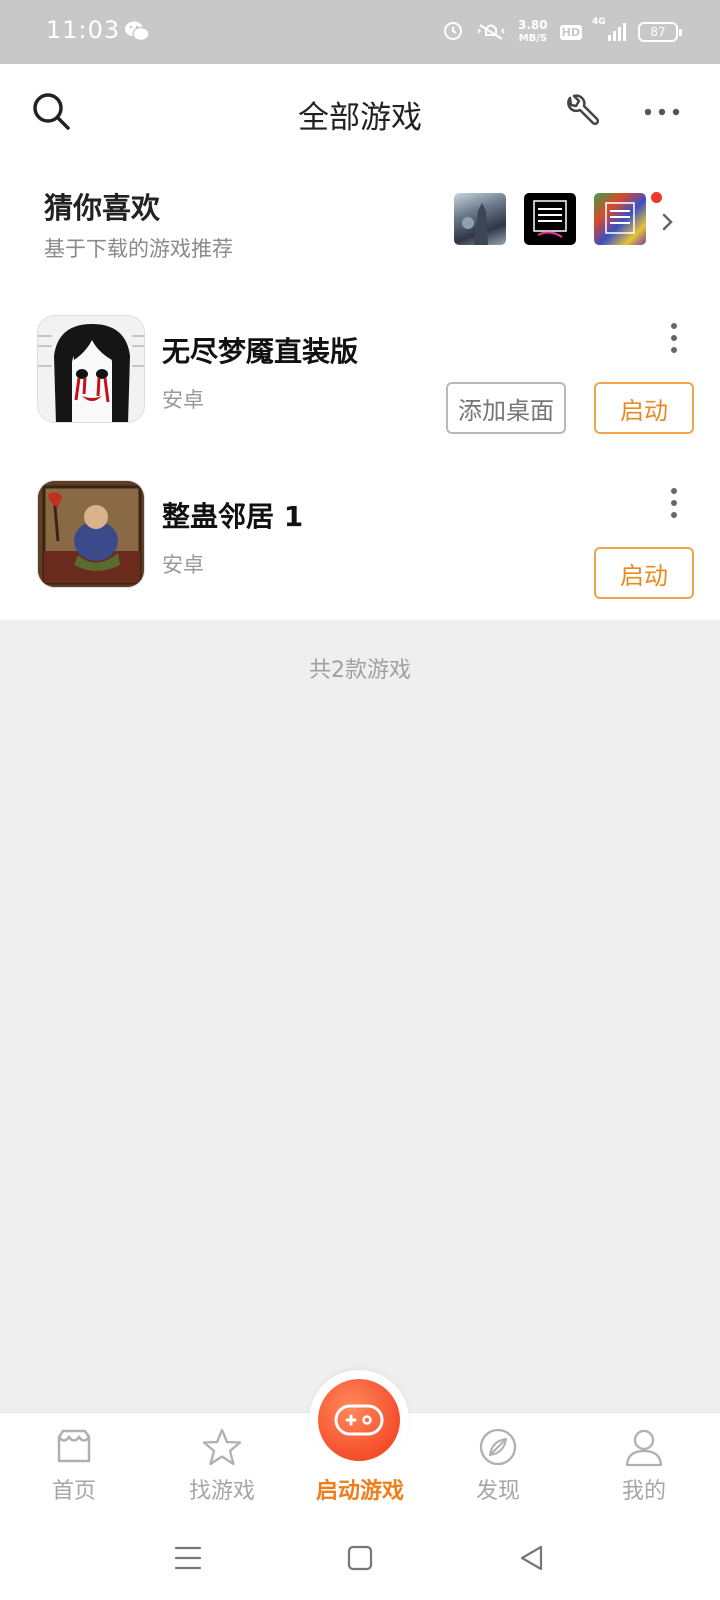  I want to click on gamepad-icon, so click(359, 1420).